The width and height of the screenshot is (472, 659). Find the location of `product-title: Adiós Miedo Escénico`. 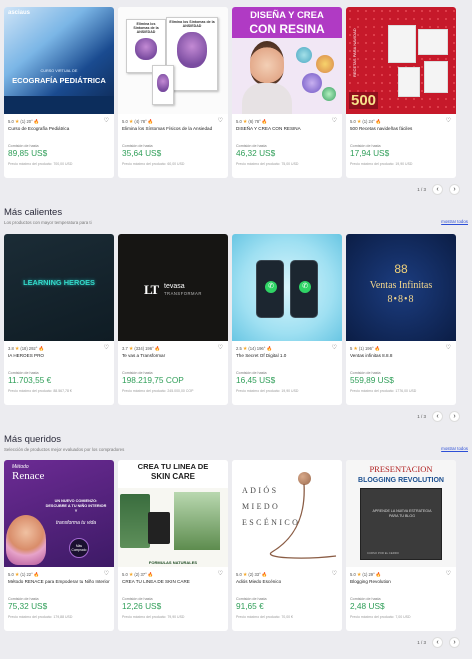

product-title: Adiós Miedo Escénico is located at coordinates (287, 585).